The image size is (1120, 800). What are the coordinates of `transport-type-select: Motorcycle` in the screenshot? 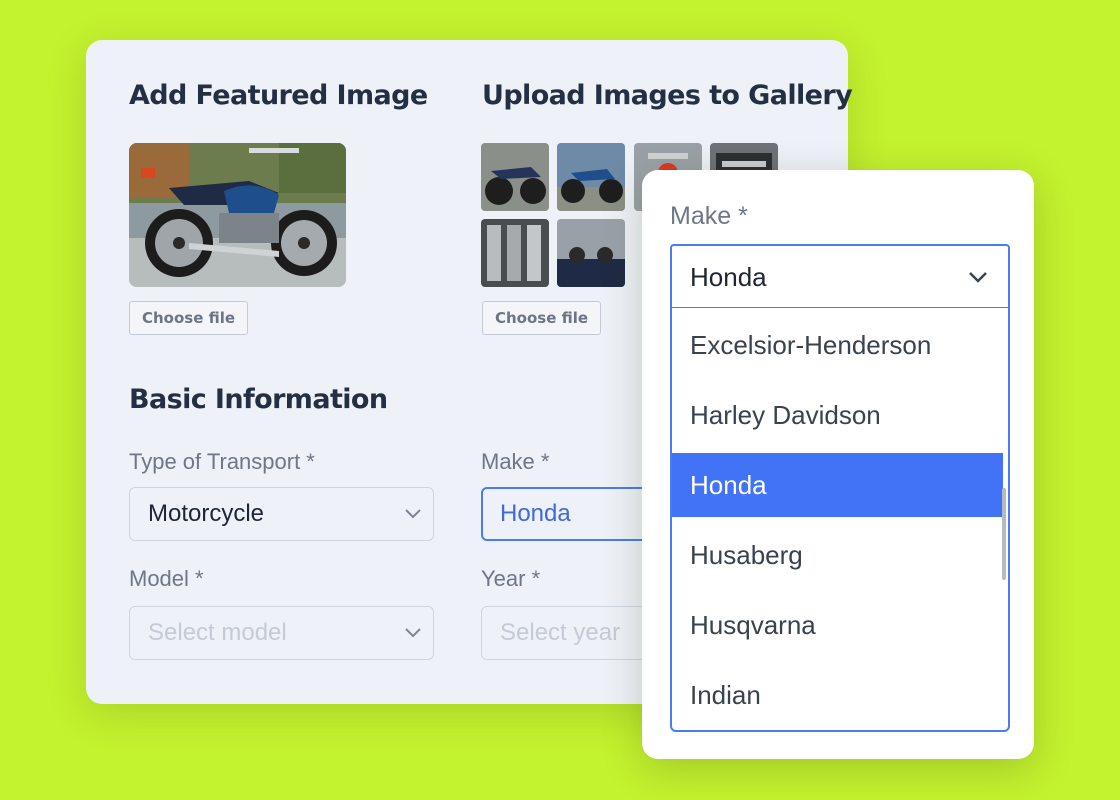 It's located at (281, 514).